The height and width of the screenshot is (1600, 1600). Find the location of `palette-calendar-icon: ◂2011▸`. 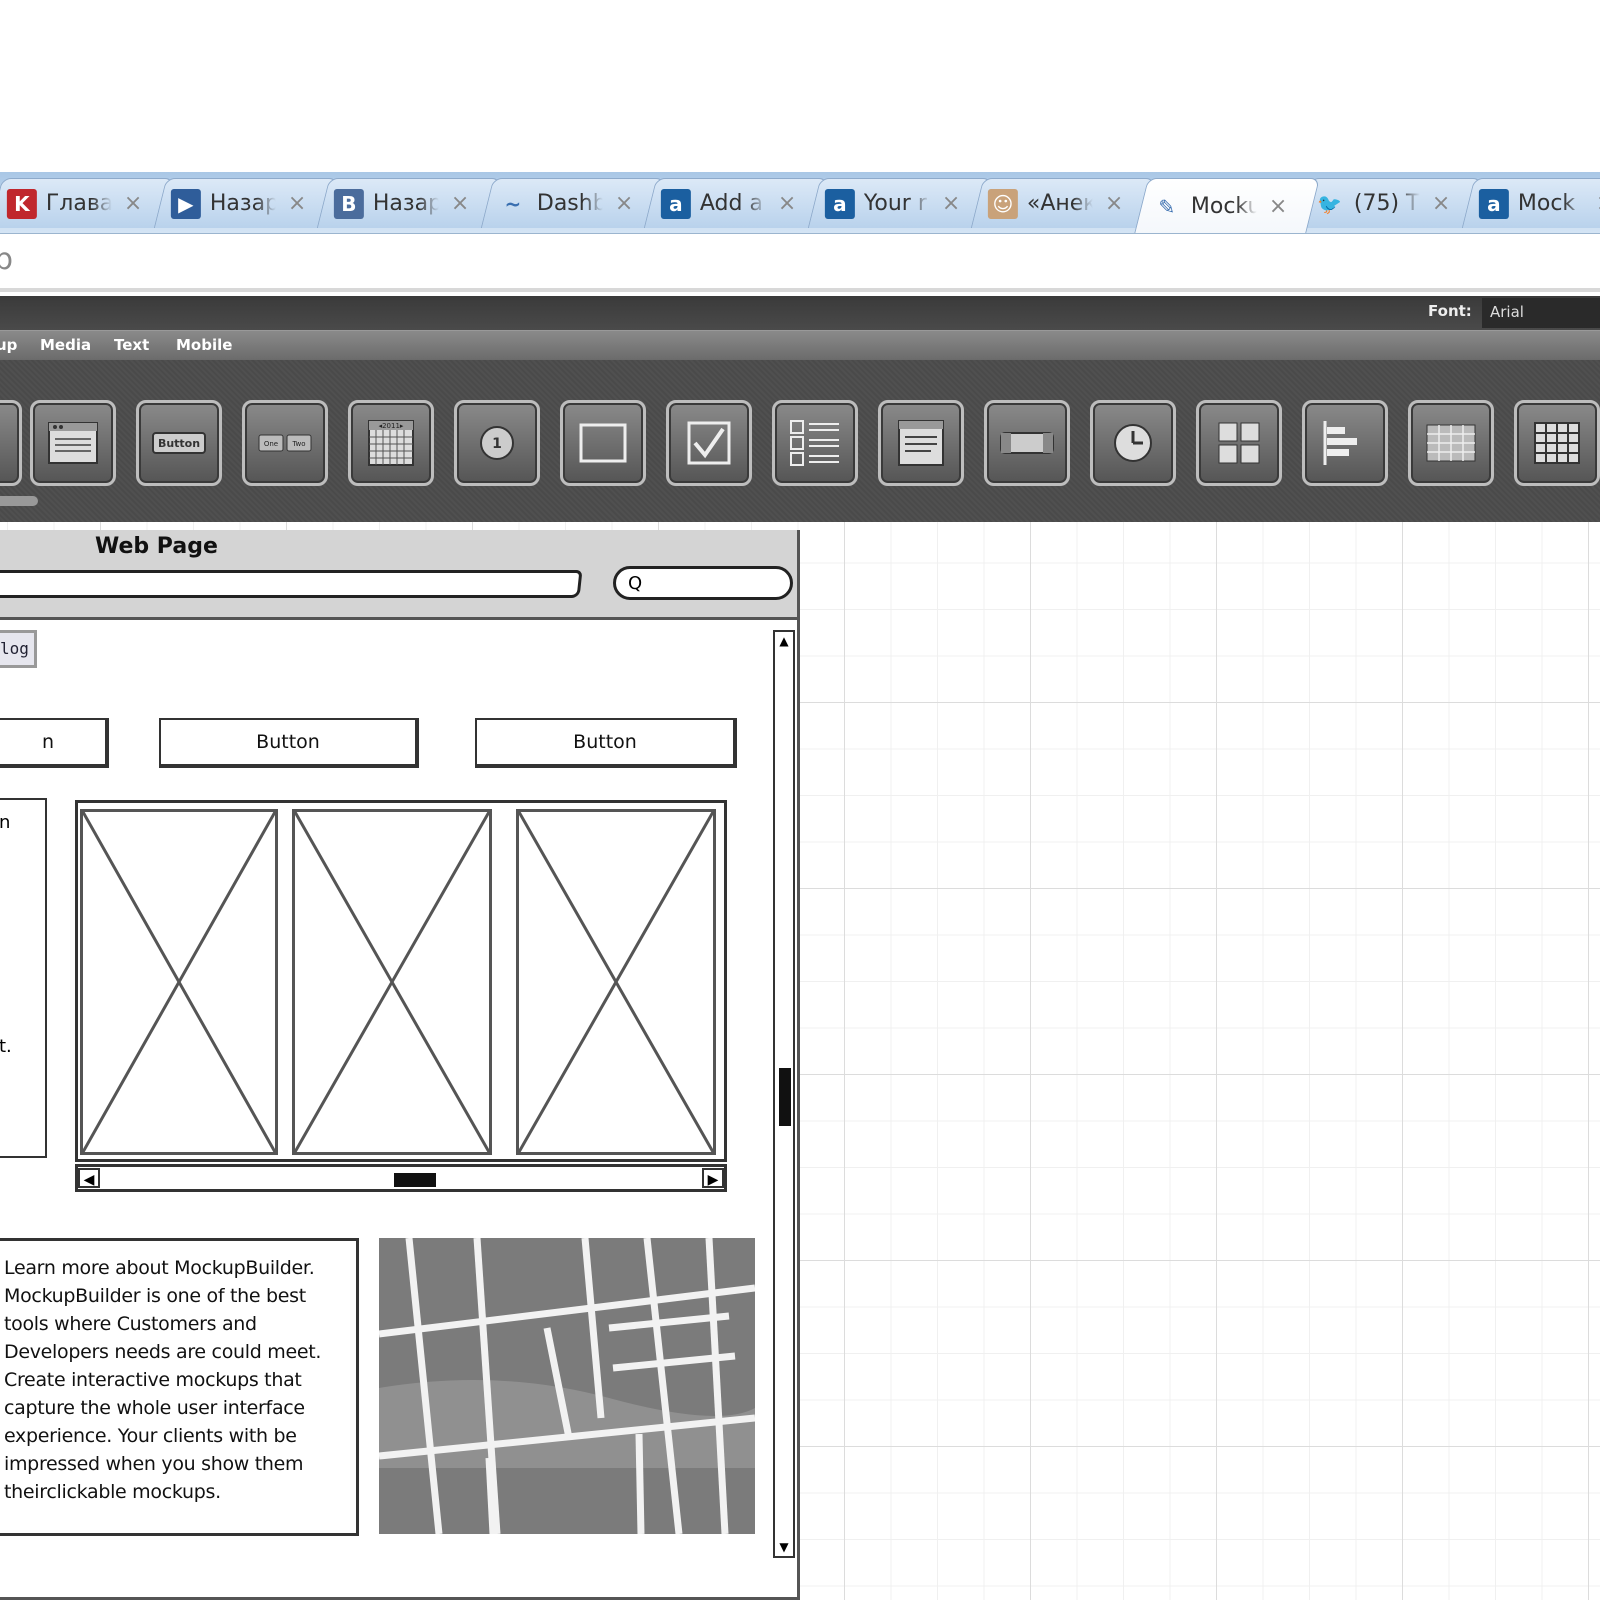

palette-calendar-icon: ◂2011▸ is located at coordinates (391, 443).